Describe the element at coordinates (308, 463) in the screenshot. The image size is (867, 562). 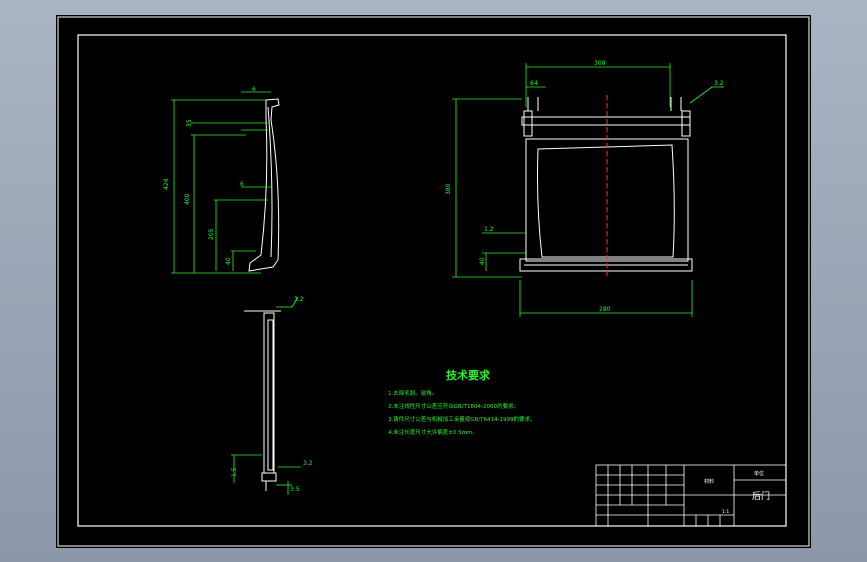
I see `roughness-section-bottom: 3.2` at that location.